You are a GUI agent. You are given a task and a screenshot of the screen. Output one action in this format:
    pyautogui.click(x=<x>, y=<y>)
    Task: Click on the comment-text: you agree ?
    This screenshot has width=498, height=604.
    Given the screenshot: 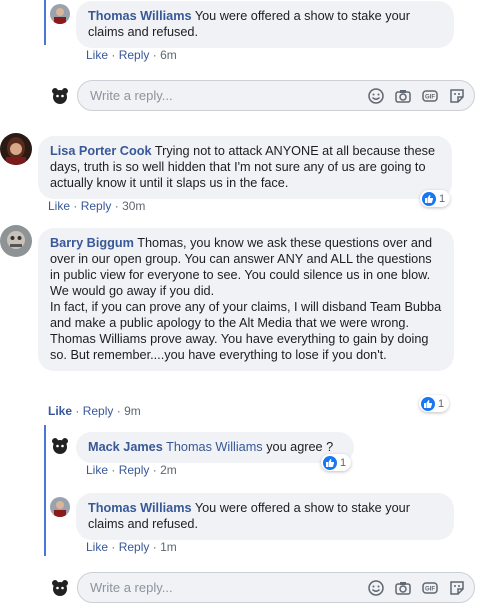 What is the action you would take?
    pyautogui.click(x=300, y=447)
    